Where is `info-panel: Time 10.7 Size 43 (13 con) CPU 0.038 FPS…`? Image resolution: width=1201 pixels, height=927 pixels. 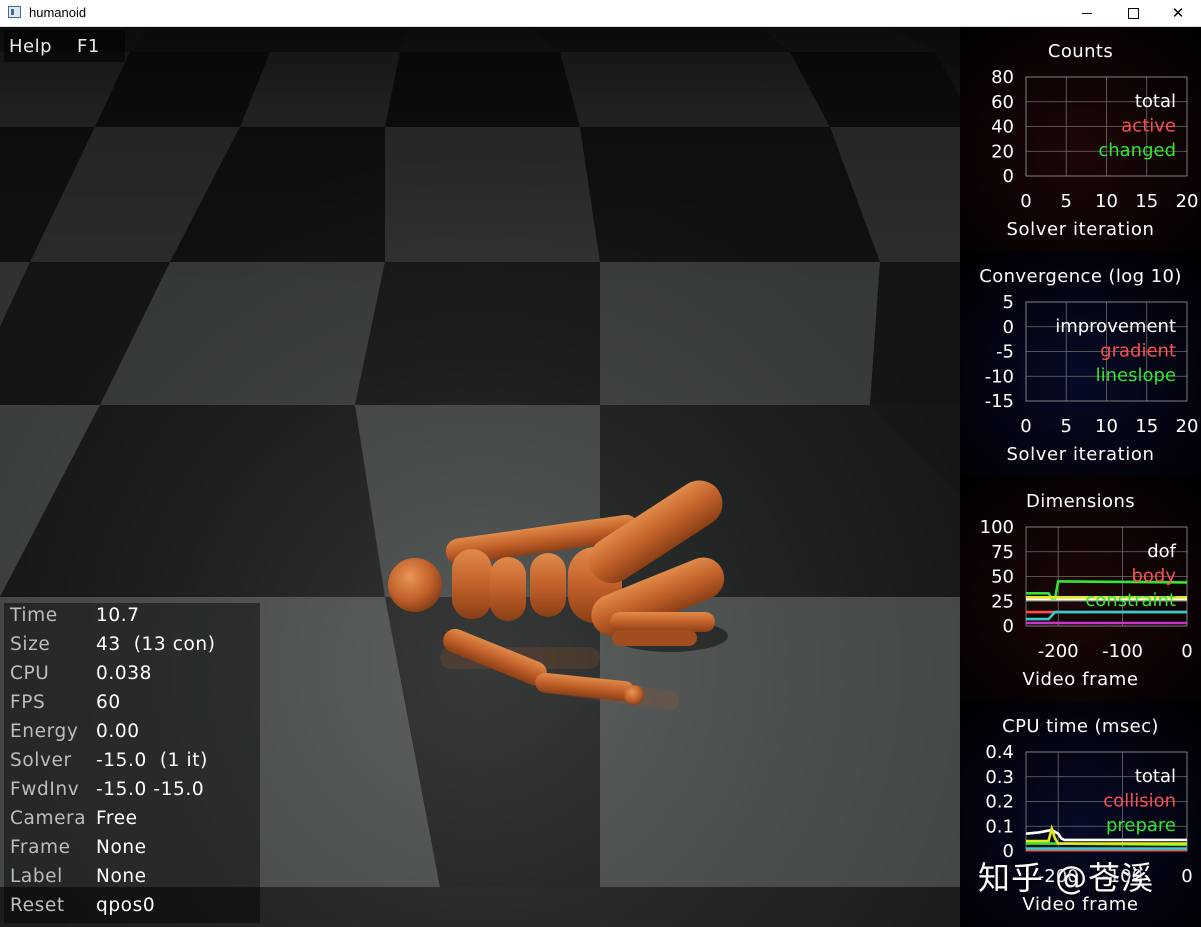 info-panel: Time 10.7 Size 43 (13 con) CPU 0.038 FPS… is located at coordinates (132, 763).